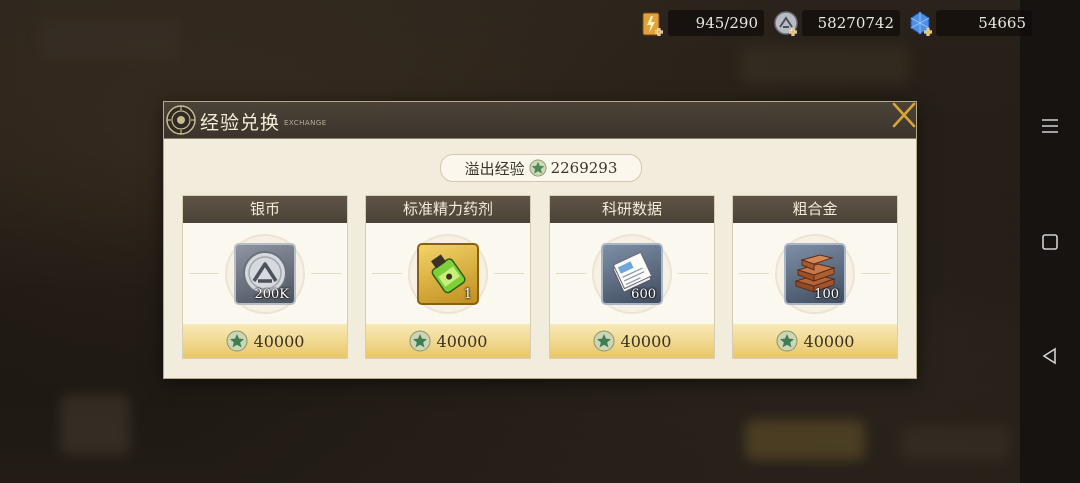 Image resolution: width=1080 pixels, height=483 pixels. Describe the element at coordinates (271, 294) in the screenshot. I see `item-quantity: 200K` at that location.